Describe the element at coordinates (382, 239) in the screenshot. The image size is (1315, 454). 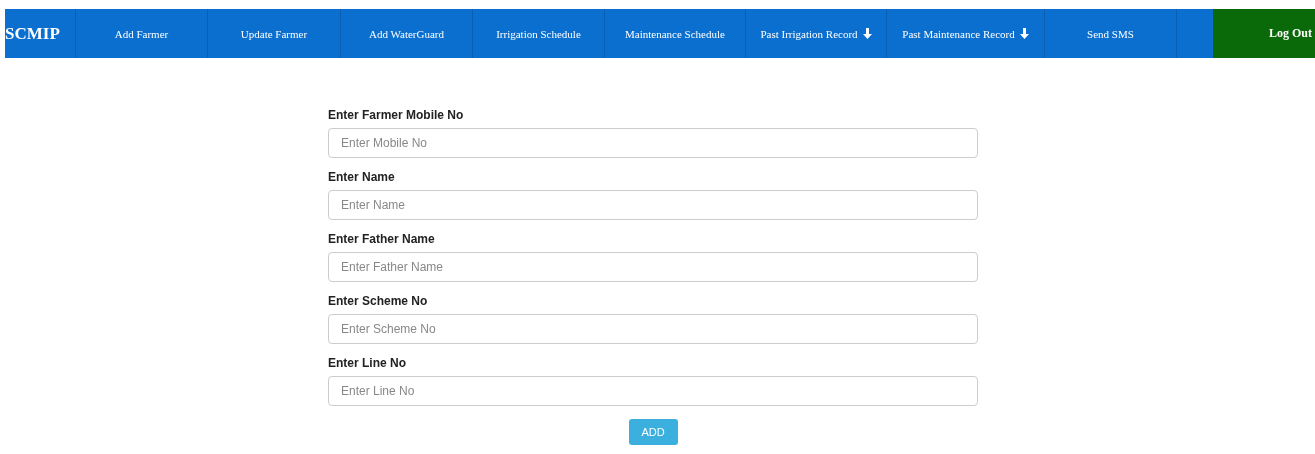
I see `field-label: Enter Father Name` at that location.